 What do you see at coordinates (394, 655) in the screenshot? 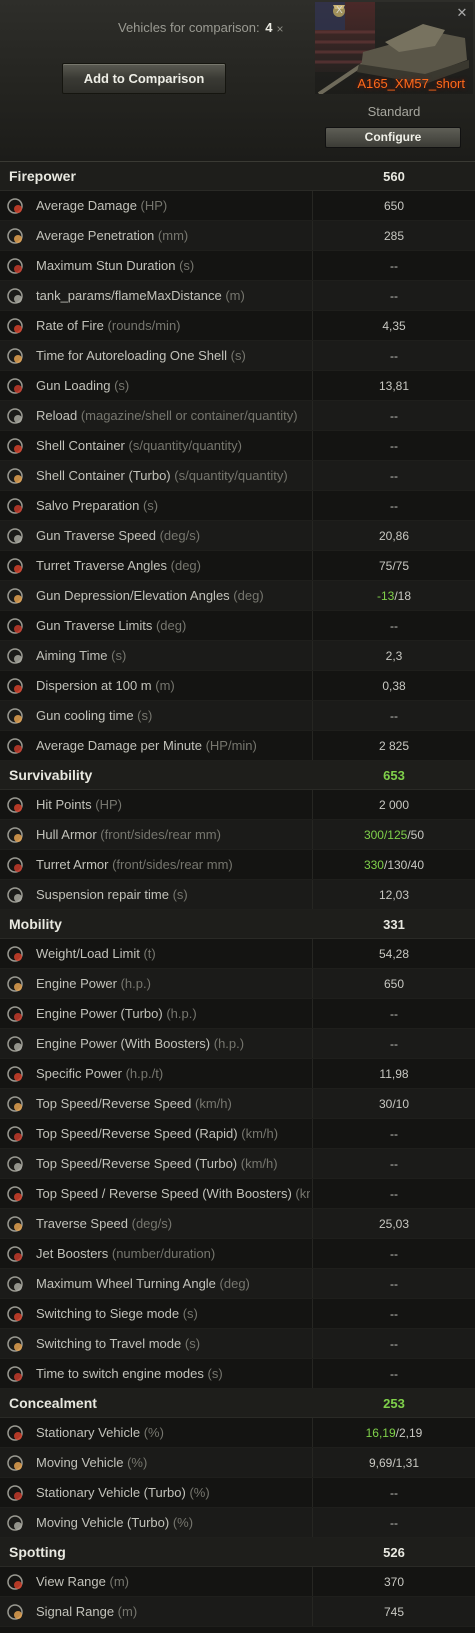
I see `stat-value: 2,3` at bounding box center [394, 655].